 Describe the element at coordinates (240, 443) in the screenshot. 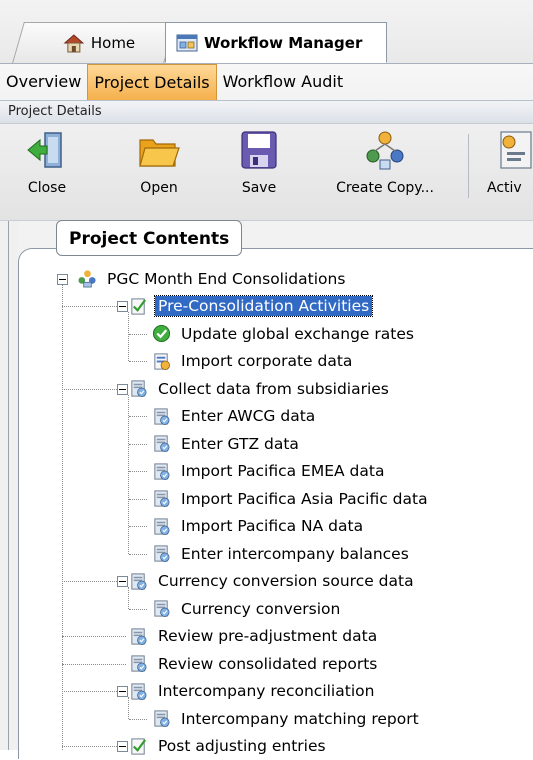

I see `tree-item-label: Enter GTZ data` at that location.